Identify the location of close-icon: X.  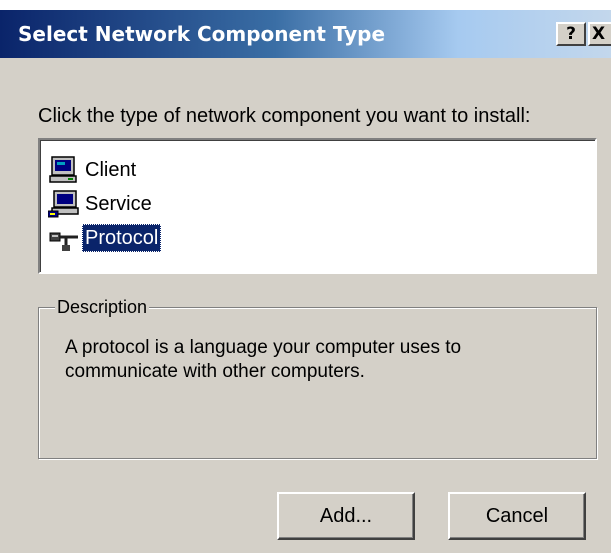
(599, 33).